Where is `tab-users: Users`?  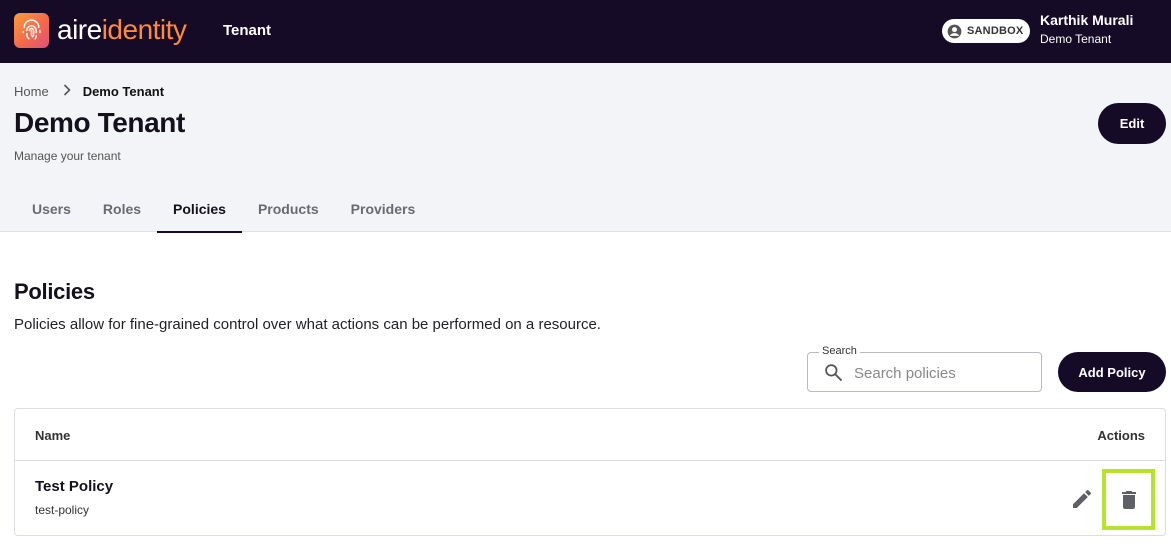
tab-users: Users is located at coordinates (51, 208).